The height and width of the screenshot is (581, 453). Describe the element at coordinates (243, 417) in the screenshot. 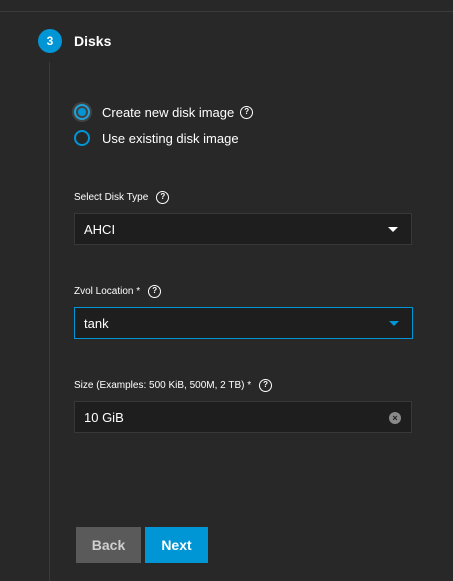

I see `size-input: 10 GiB ×` at that location.